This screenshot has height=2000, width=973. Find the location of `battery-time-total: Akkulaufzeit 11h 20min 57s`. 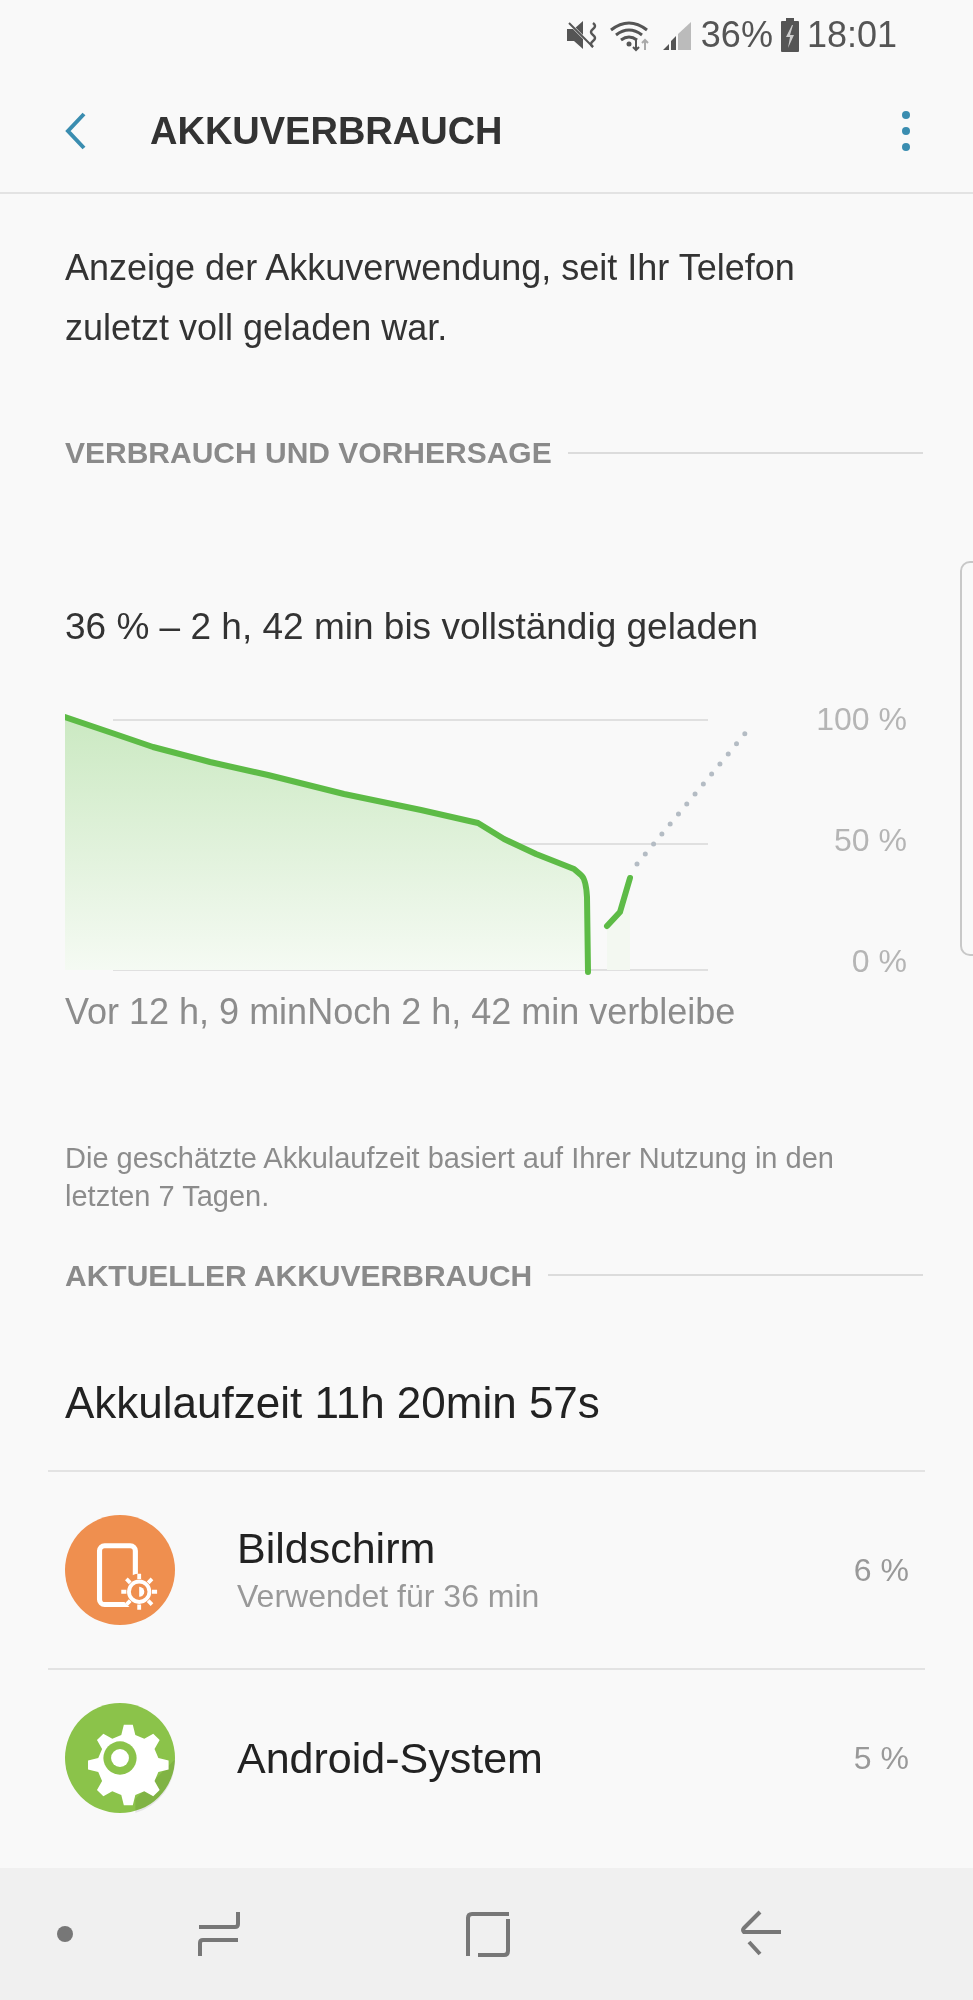

battery-time-total: Akkulaufzeit 11h 20min 57s is located at coordinates (333, 1402).